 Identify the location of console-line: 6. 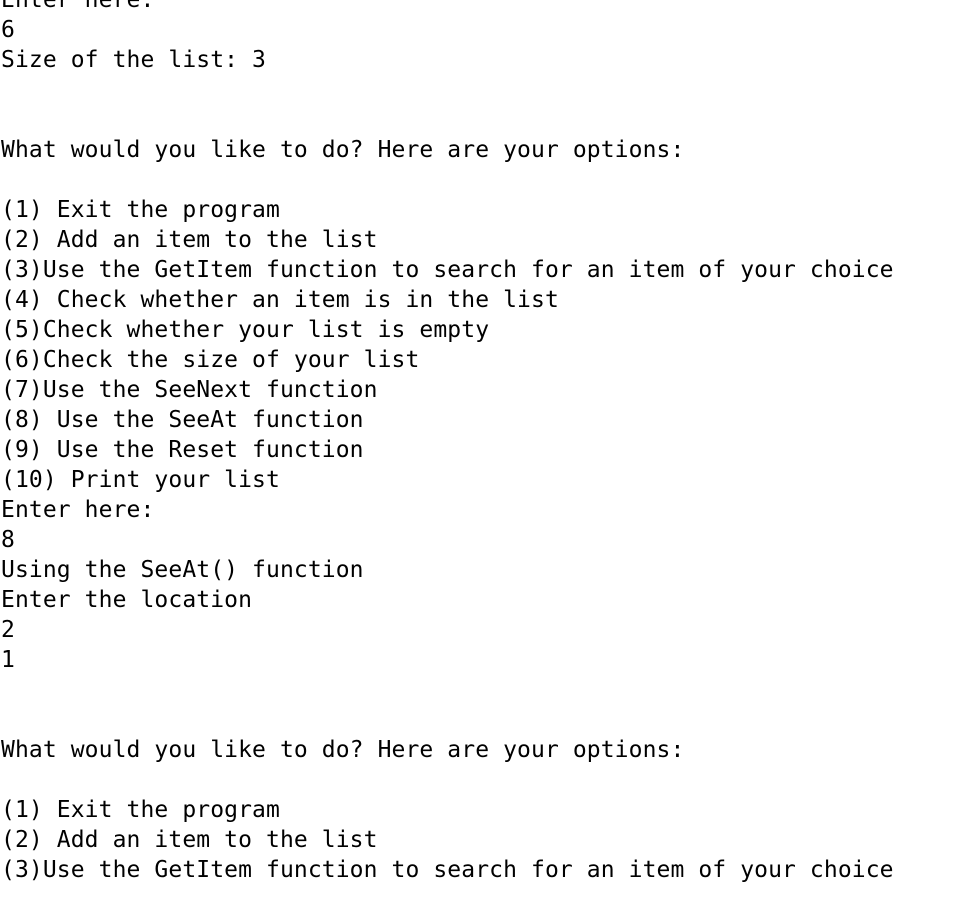
(8, 30).